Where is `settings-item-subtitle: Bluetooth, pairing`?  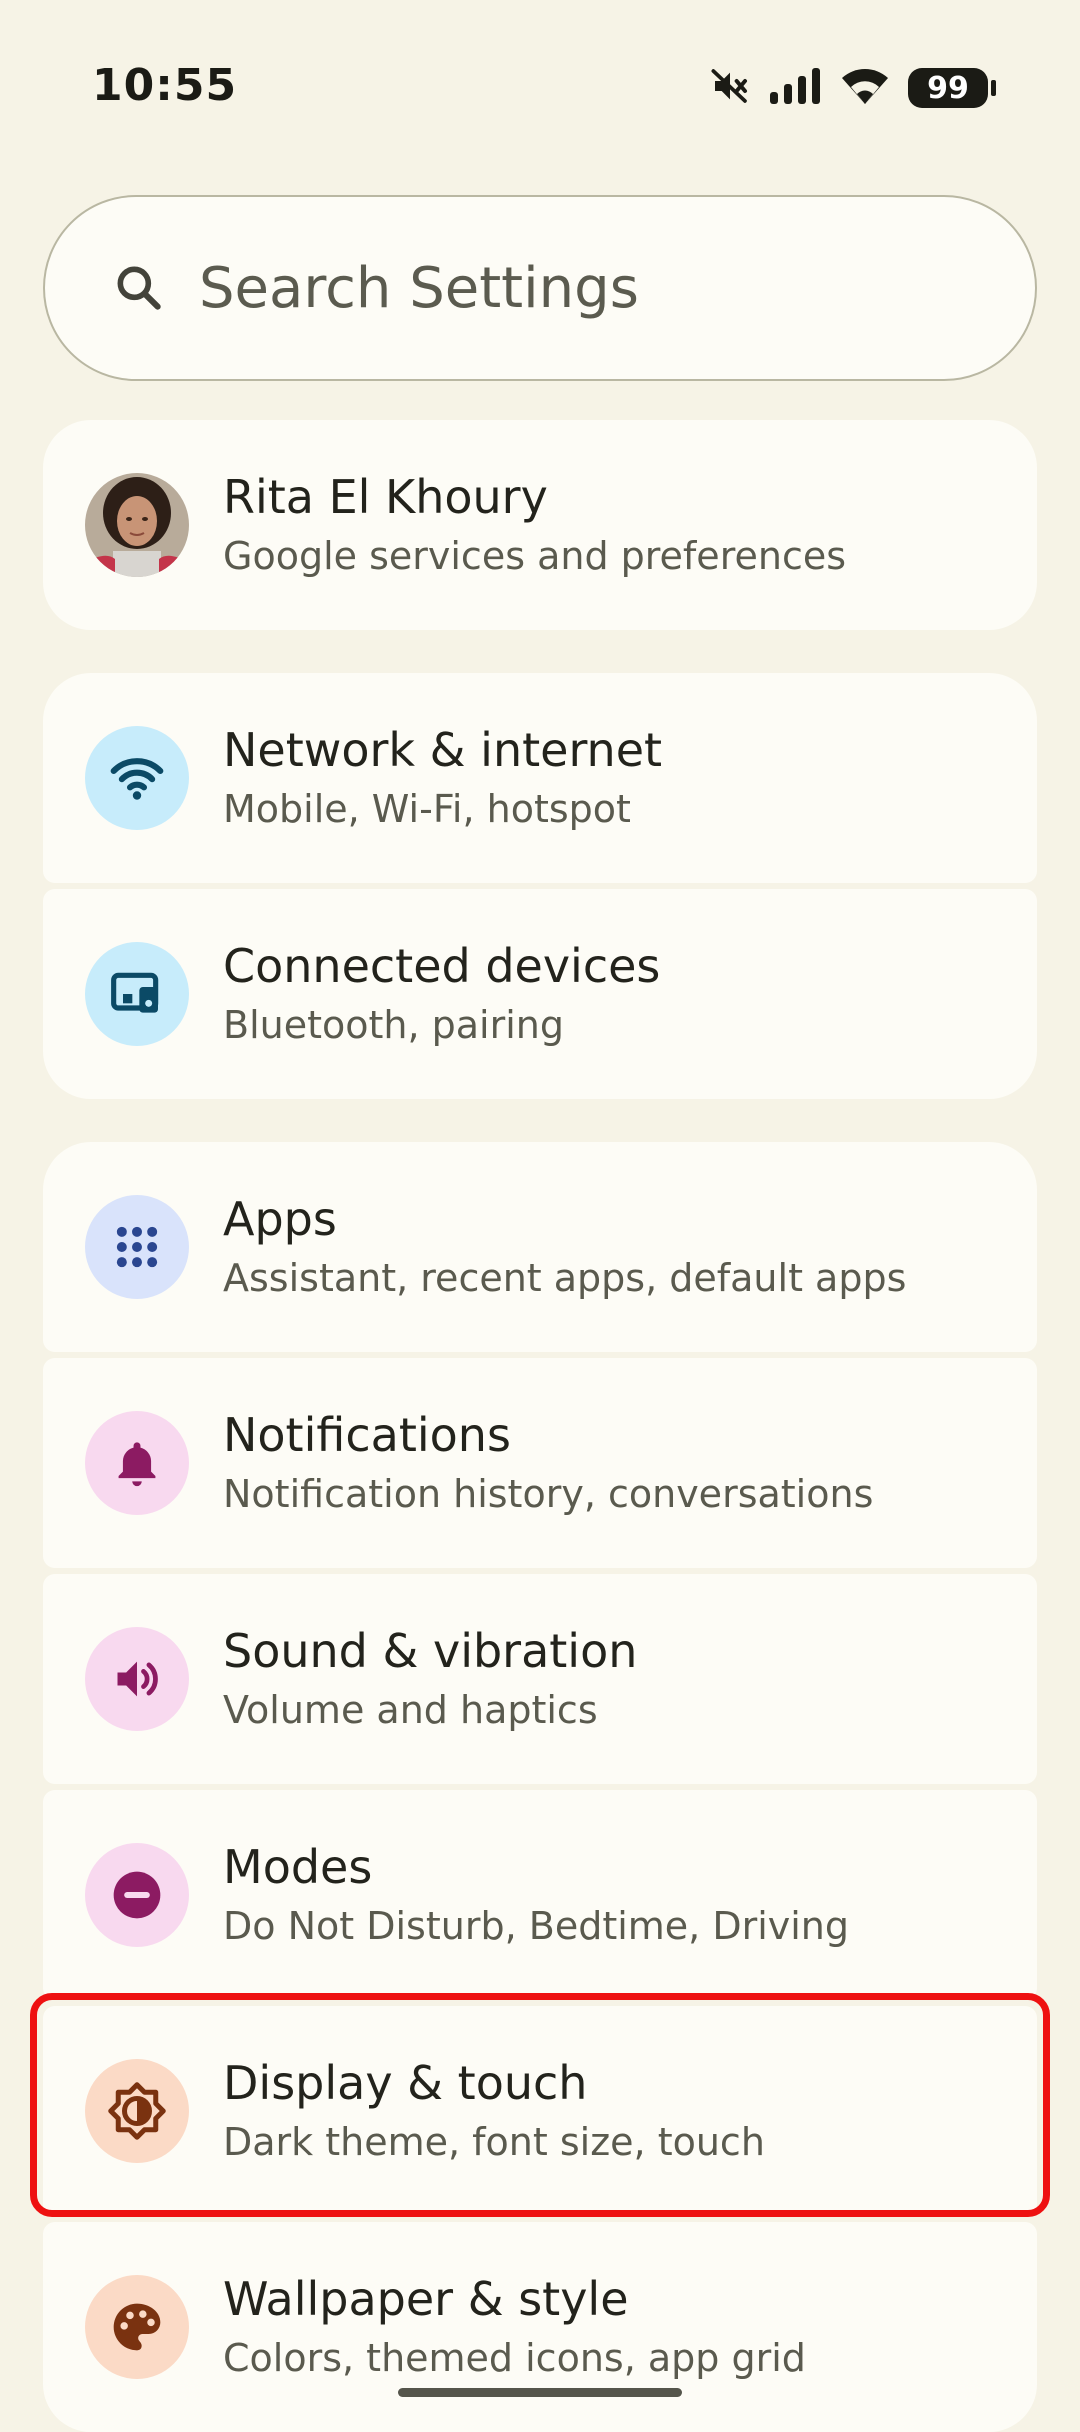
settings-item-subtitle: Bluetooth, pairing is located at coordinates (393, 1025).